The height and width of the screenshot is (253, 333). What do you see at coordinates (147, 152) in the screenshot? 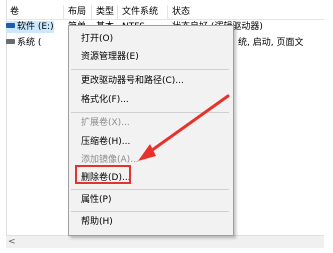
I see `annotation-arrow-head` at bounding box center [147, 152].